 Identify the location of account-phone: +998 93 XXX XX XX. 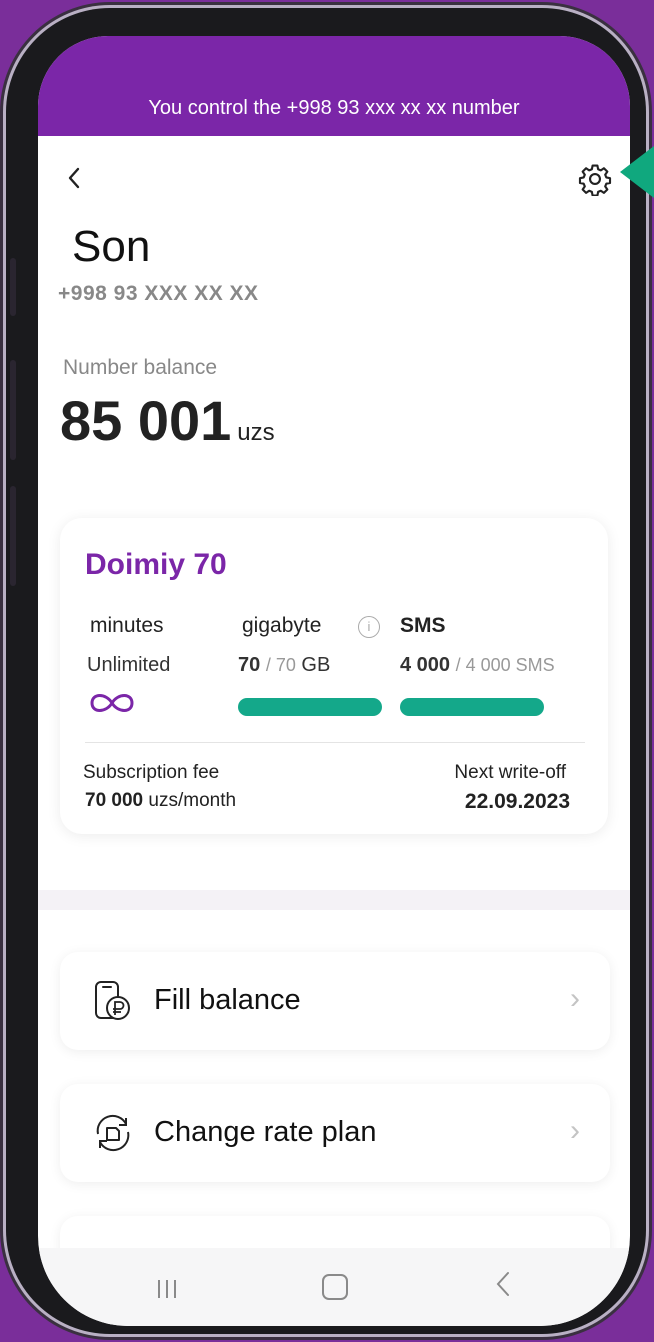
(158, 293).